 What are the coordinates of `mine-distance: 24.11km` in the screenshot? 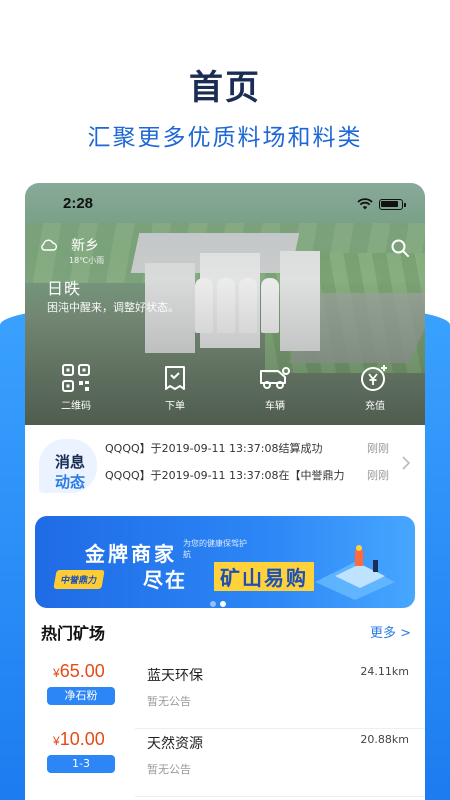 It's located at (384, 671).